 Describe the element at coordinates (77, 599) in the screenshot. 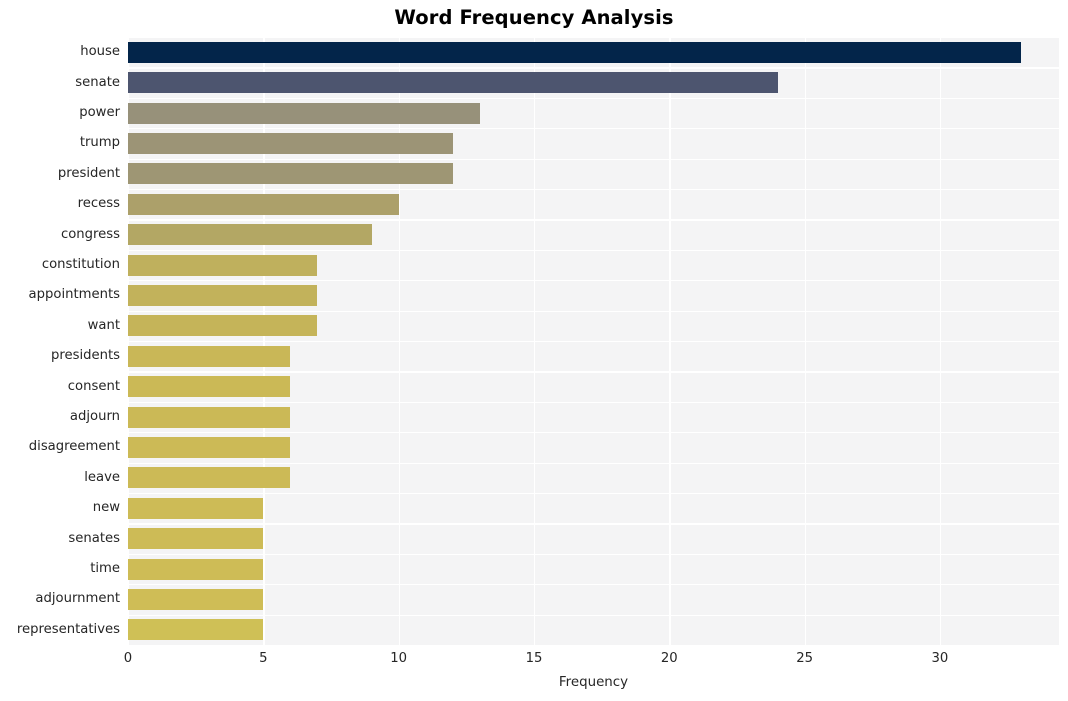

I see `y-axis-tick-label: adjournment` at that location.